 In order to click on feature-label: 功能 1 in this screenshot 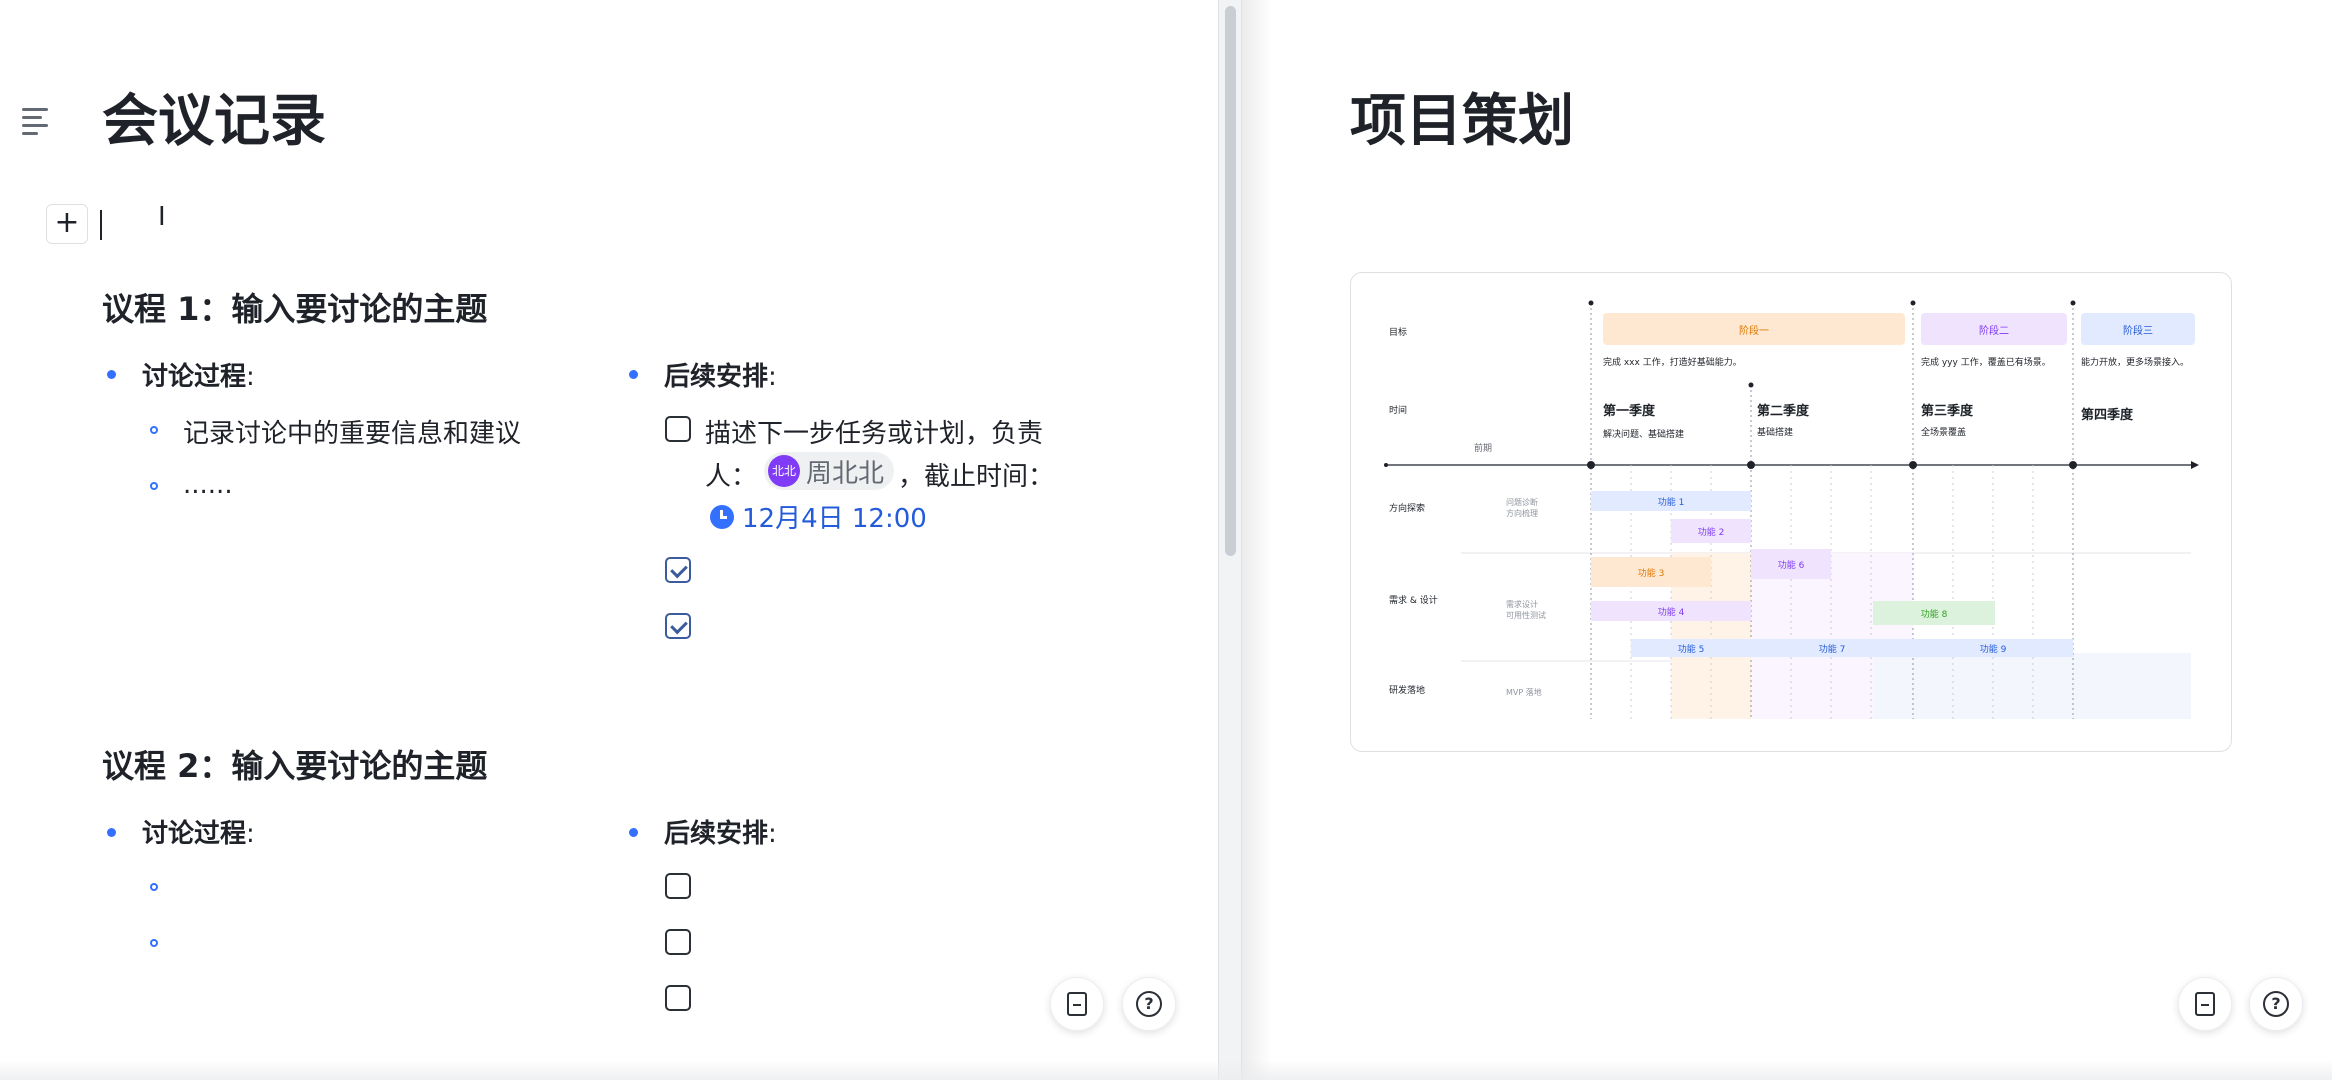, I will do `click(1671, 502)`.